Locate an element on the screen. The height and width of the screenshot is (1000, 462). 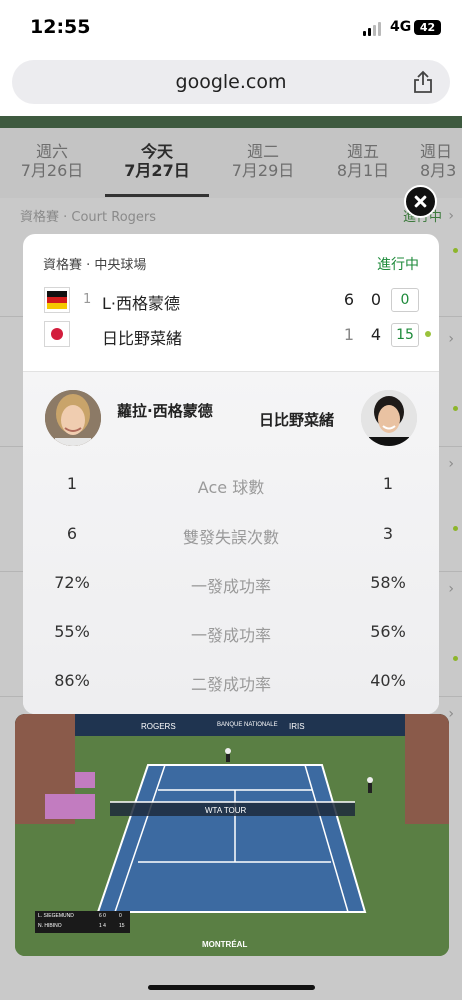
selected-tab-indicator is located at coordinates (157, 195).